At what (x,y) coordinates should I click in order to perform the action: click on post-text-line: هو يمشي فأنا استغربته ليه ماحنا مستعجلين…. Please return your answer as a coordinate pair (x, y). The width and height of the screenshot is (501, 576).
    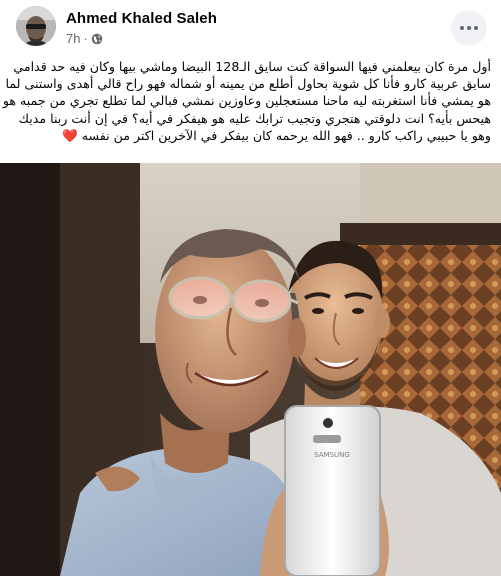
    Looking at the image, I should click on (246, 101).